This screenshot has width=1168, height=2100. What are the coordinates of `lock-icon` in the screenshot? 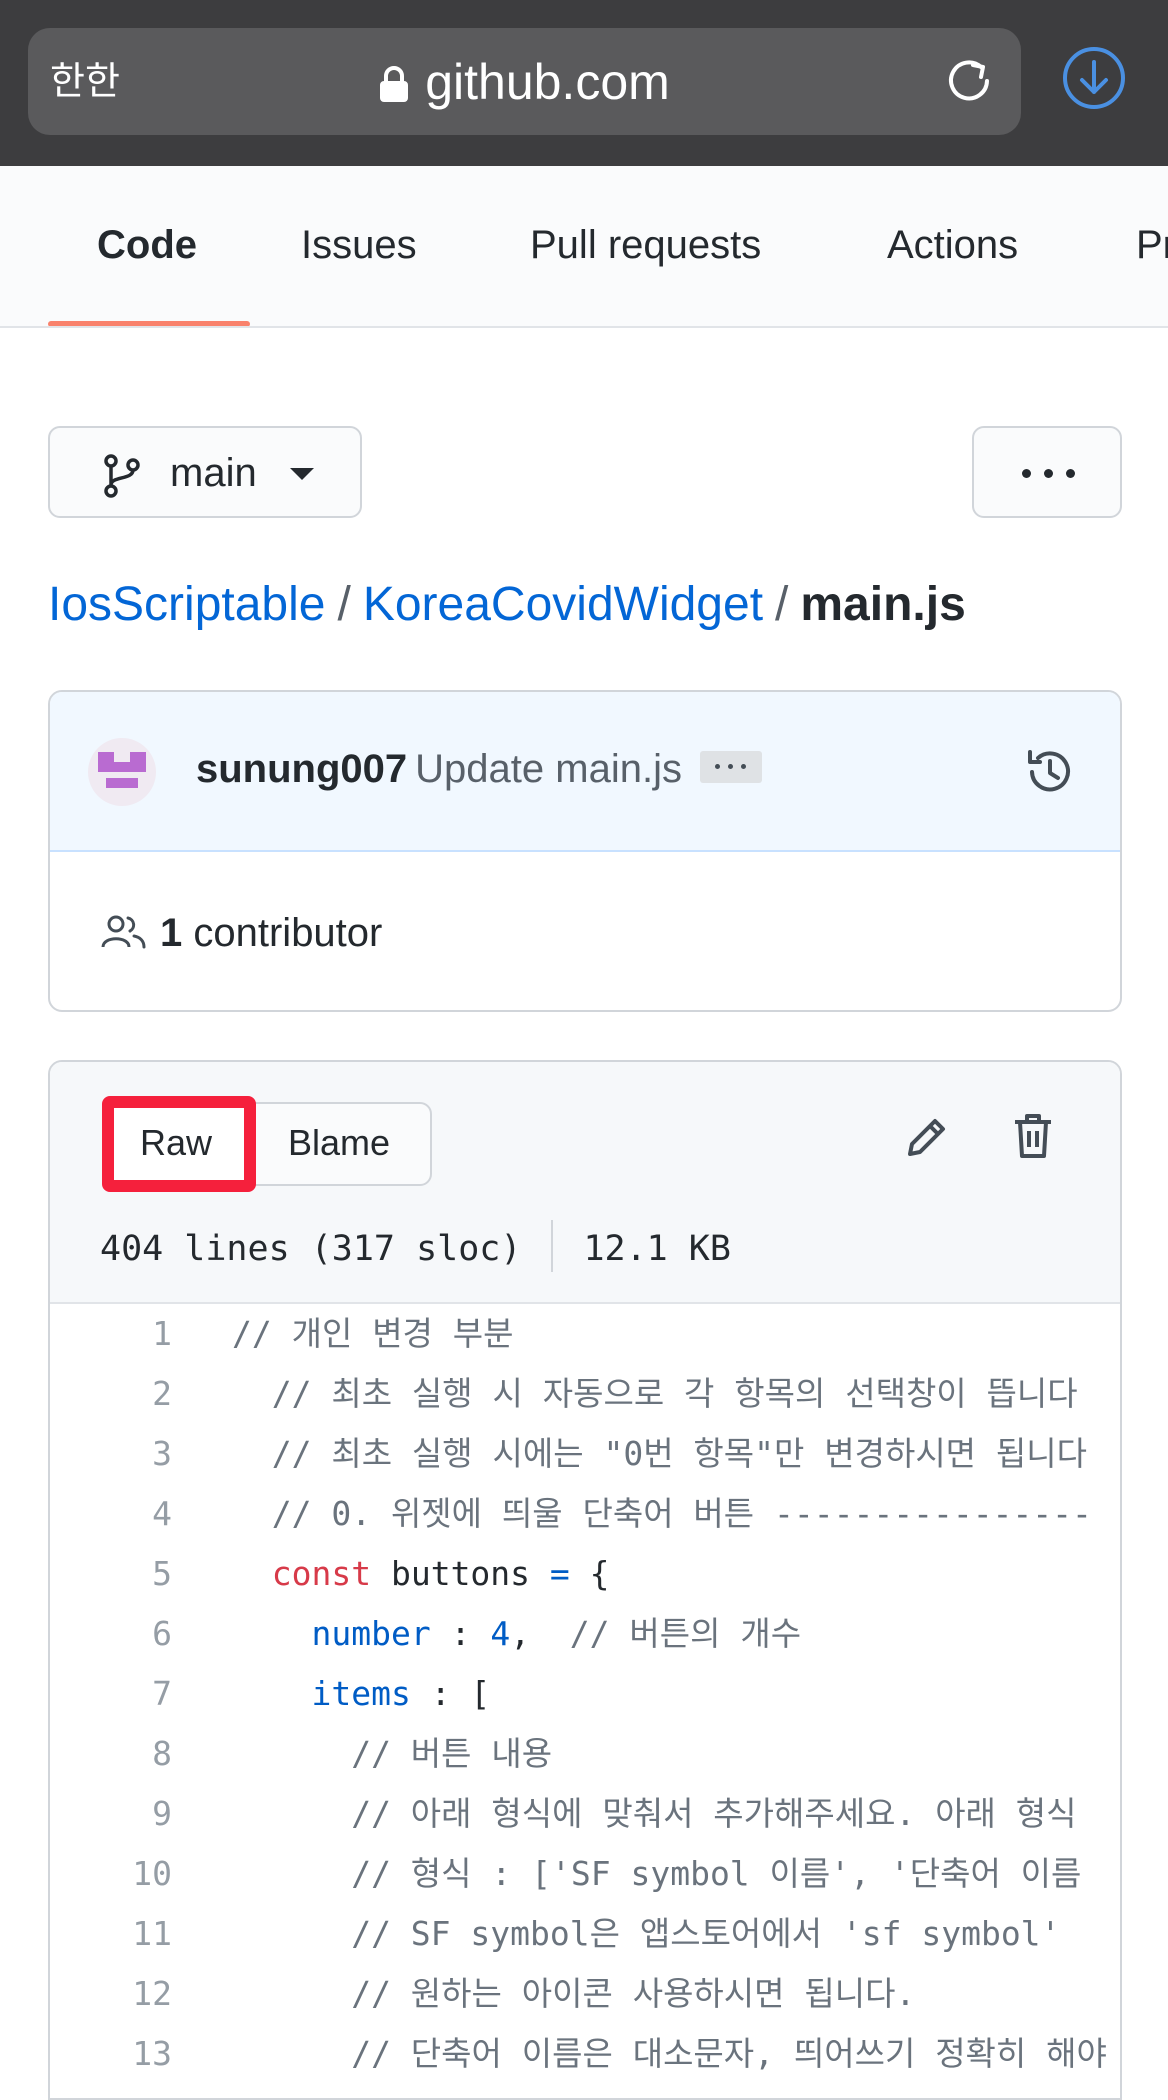 It's located at (394, 86).